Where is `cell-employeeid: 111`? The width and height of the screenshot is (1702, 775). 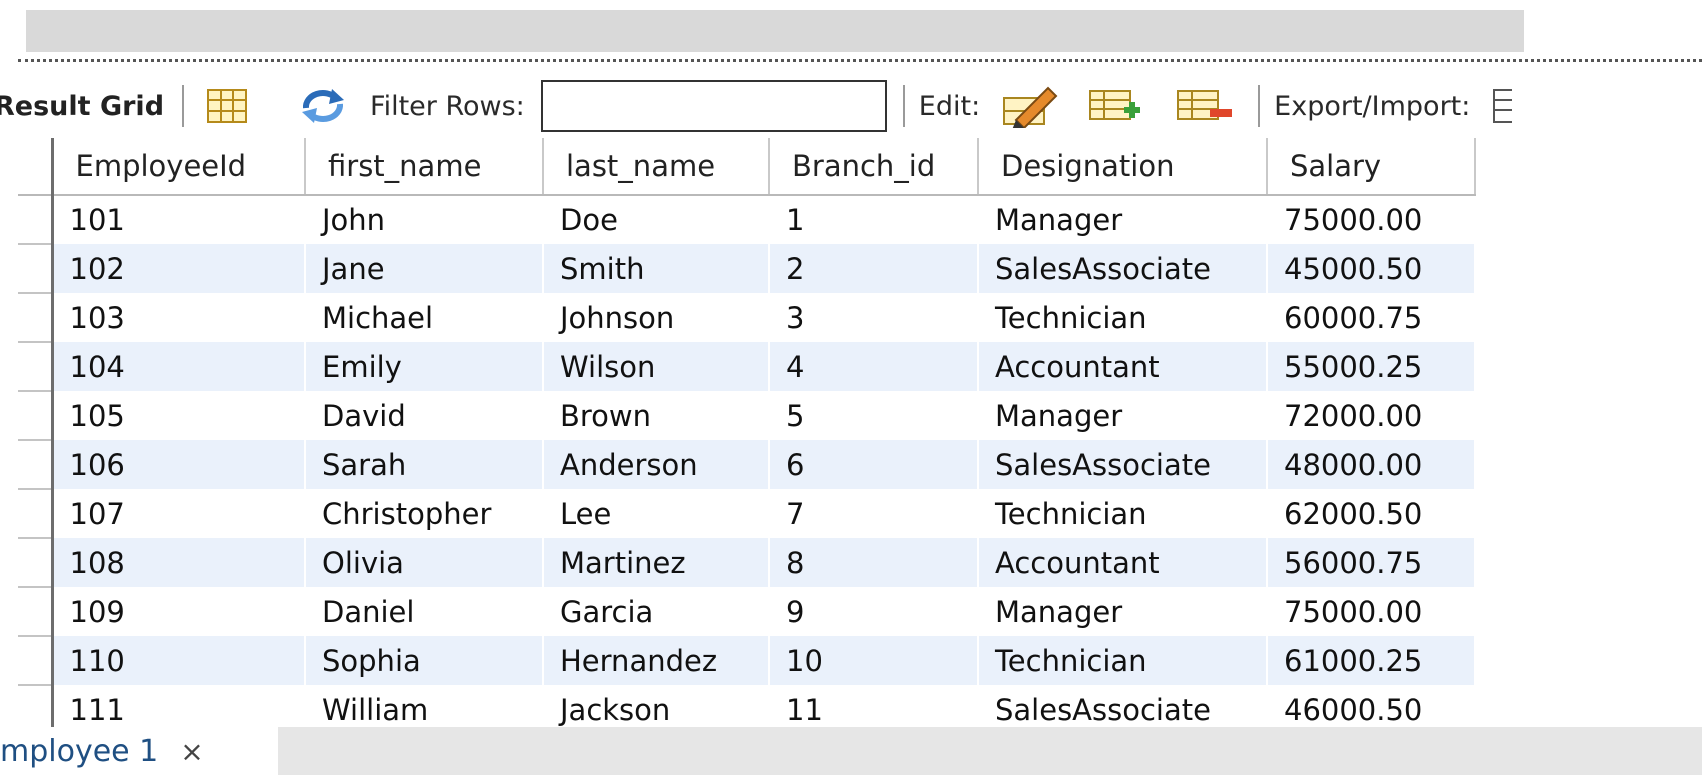 cell-employeeid: 111 is located at coordinates (179, 706).